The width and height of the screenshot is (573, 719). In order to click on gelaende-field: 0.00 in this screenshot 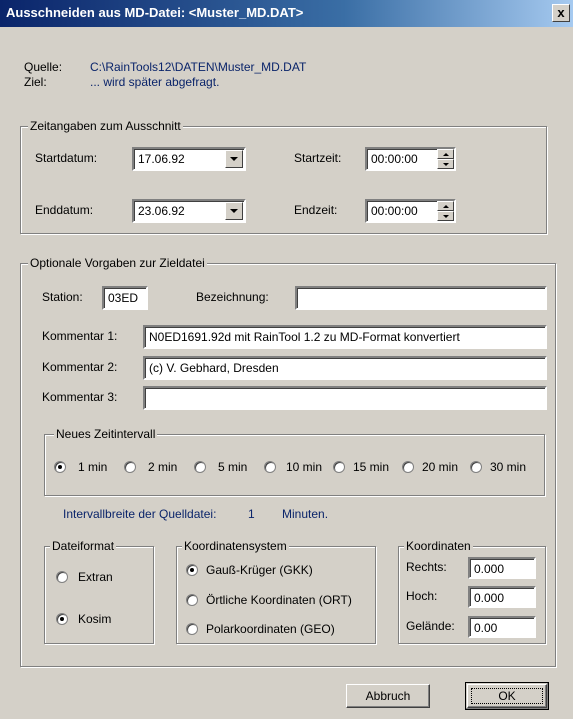, I will do `click(502, 627)`.